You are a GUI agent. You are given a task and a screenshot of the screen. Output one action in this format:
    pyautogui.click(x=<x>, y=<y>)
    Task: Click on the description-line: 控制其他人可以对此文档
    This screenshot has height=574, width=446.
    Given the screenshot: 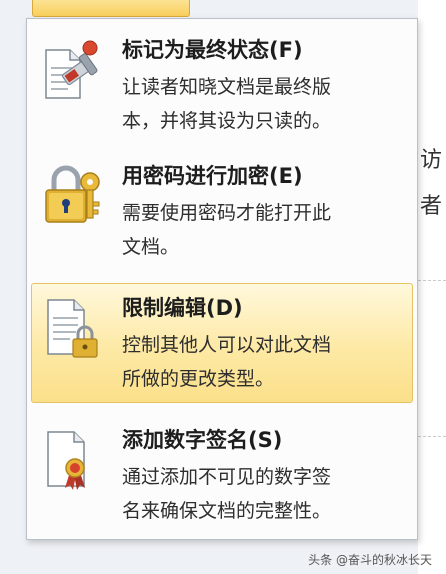 What is the action you would take?
    pyautogui.click(x=227, y=345)
    